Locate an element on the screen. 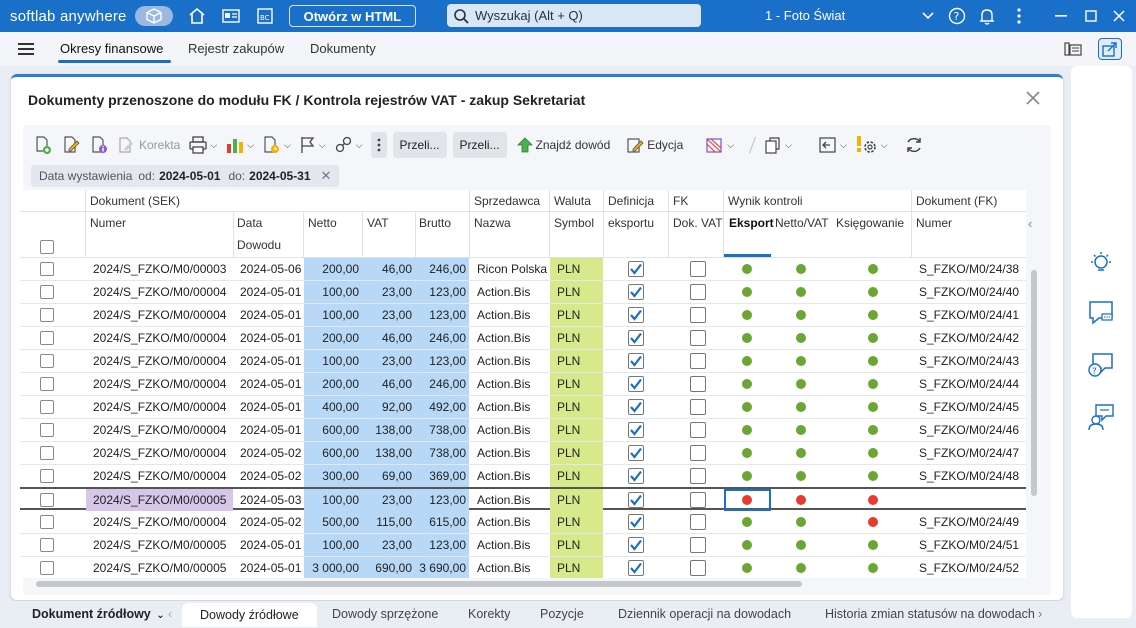 Image resolution: width=1136 pixels, height=628 pixels. col-eksportu: eksportu is located at coordinates (631, 223).